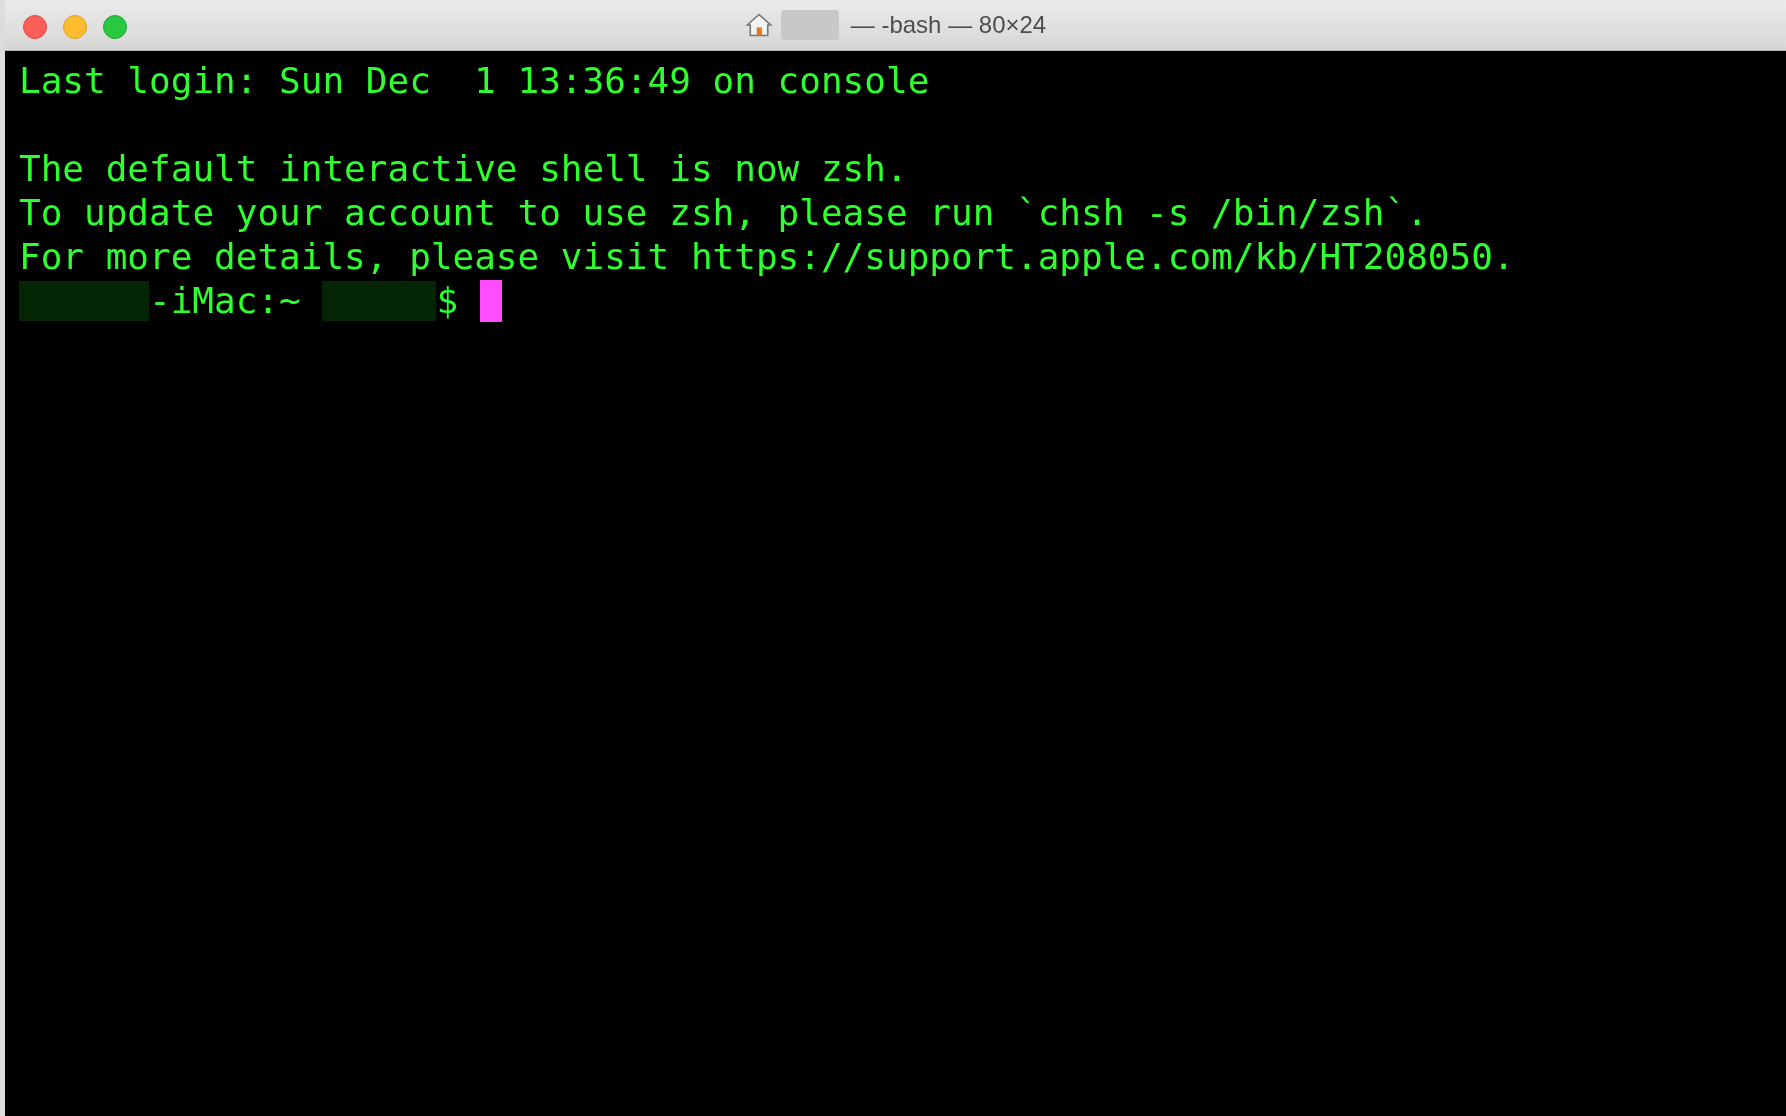 The height and width of the screenshot is (1116, 1786). I want to click on prompt-text: -iMac:~, so click(225, 301).